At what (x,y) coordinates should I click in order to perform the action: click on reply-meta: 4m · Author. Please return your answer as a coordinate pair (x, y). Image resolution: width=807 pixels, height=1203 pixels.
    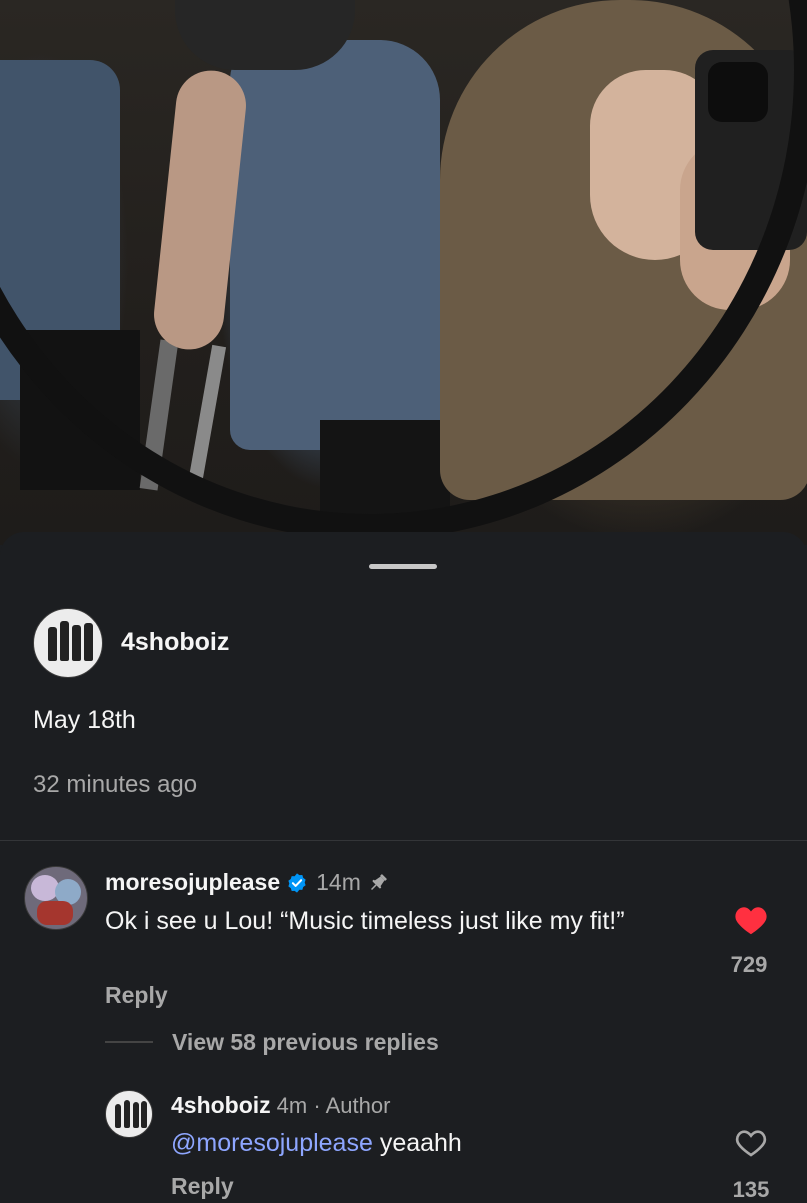
    Looking at the image, I should click on (333, 1105).